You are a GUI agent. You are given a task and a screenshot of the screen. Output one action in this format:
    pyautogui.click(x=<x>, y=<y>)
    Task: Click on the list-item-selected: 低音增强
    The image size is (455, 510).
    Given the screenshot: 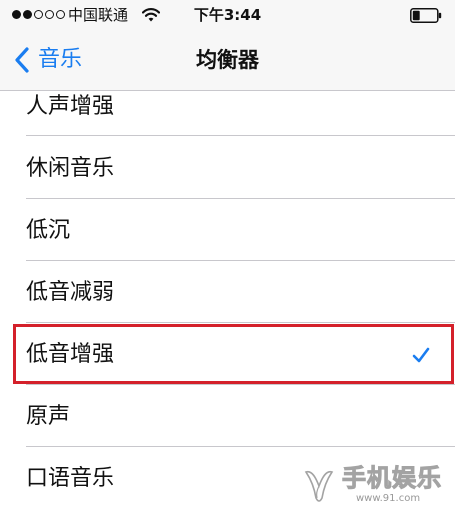 What is the action you would take?
    pyautogui.click(x=227, y=354)
    